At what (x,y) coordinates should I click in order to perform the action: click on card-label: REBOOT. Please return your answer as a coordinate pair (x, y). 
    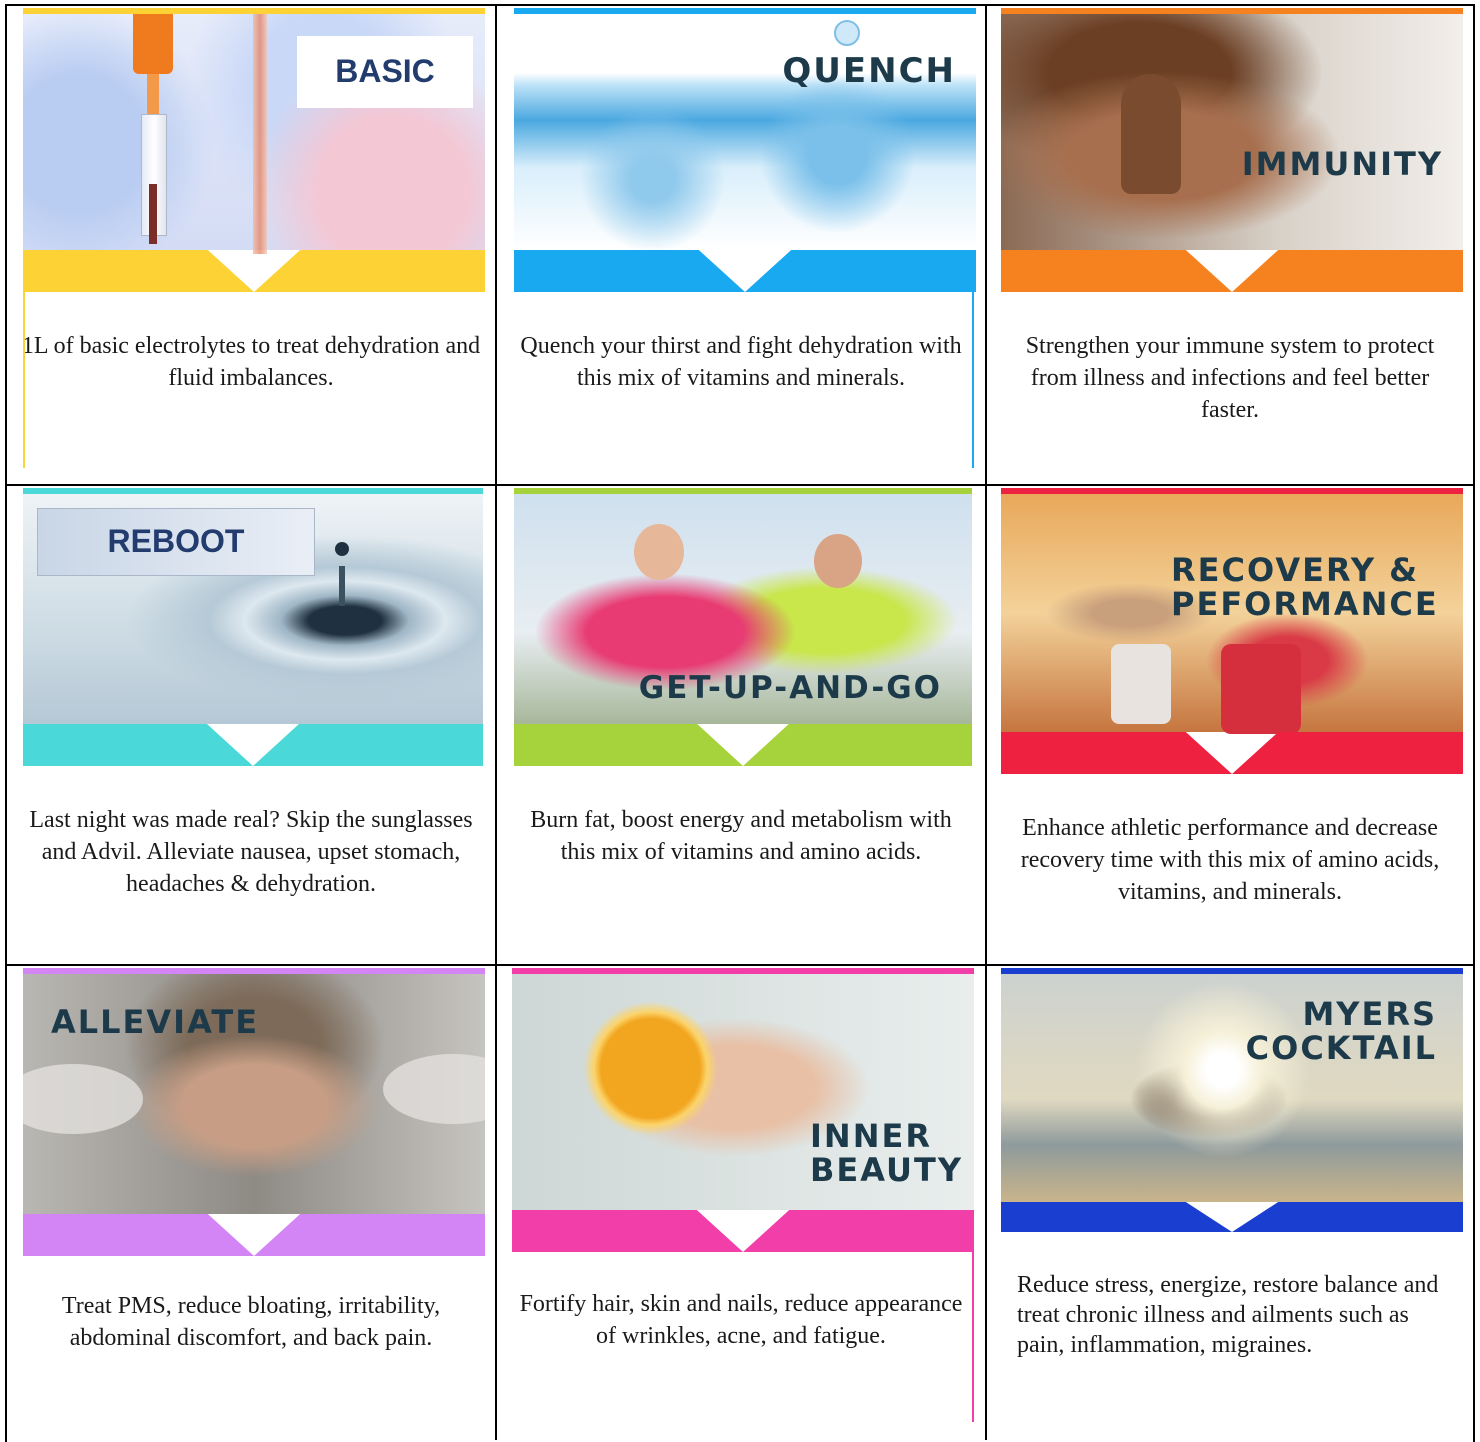
    Looking at the image, I should click on (176, 542).